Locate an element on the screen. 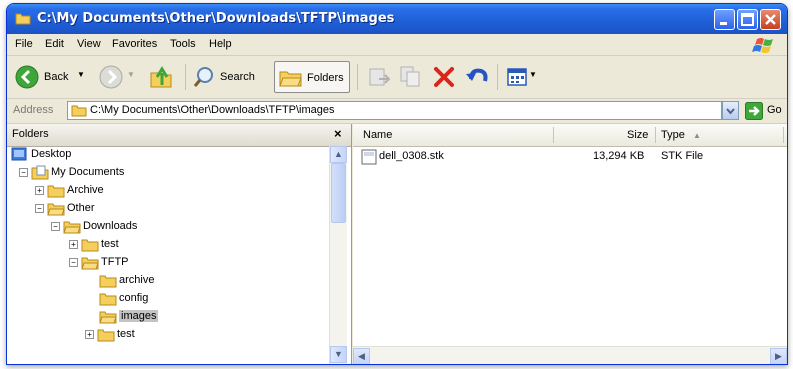 The image size is (793, 369). views-button: ▼ is located at coordinates (521, 77).